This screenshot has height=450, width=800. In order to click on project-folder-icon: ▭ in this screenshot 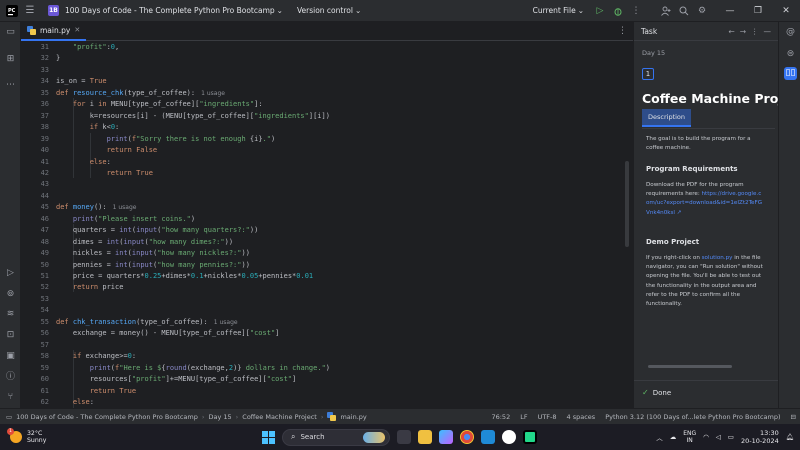, I will do `click(10, 32)`.